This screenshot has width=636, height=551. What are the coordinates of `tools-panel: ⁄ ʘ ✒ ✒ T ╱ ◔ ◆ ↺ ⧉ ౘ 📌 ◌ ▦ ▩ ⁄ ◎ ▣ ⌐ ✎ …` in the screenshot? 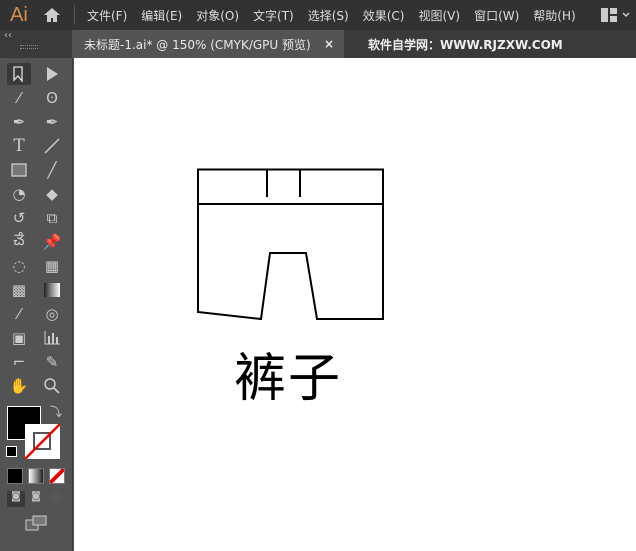 It's located at (36, 304).